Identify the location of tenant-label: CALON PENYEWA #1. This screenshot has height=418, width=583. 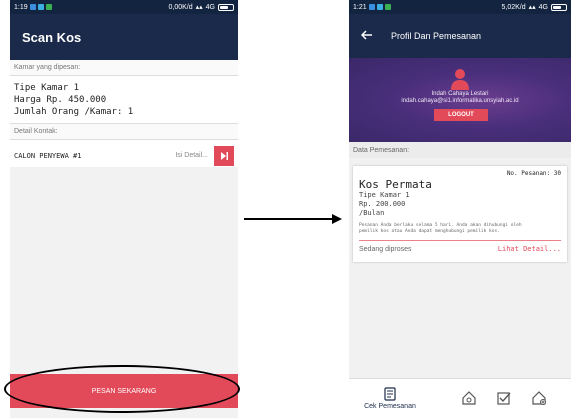
(48, 155).